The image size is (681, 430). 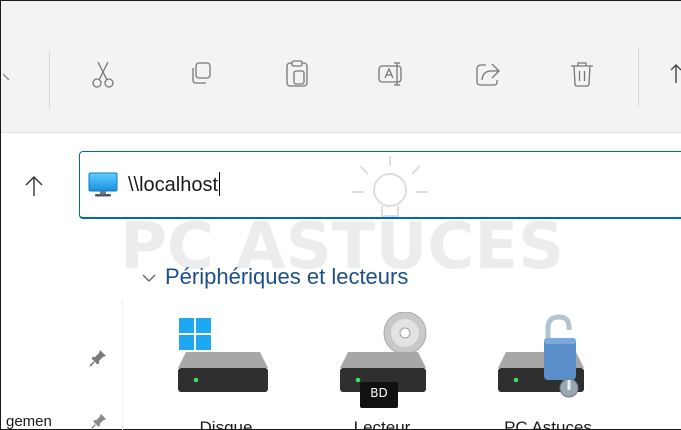 What do you see at coordinates (286, 277) in the screenshot?
I see `section-title: Périphériques et lecteurs` at bounding box center [286, 277].